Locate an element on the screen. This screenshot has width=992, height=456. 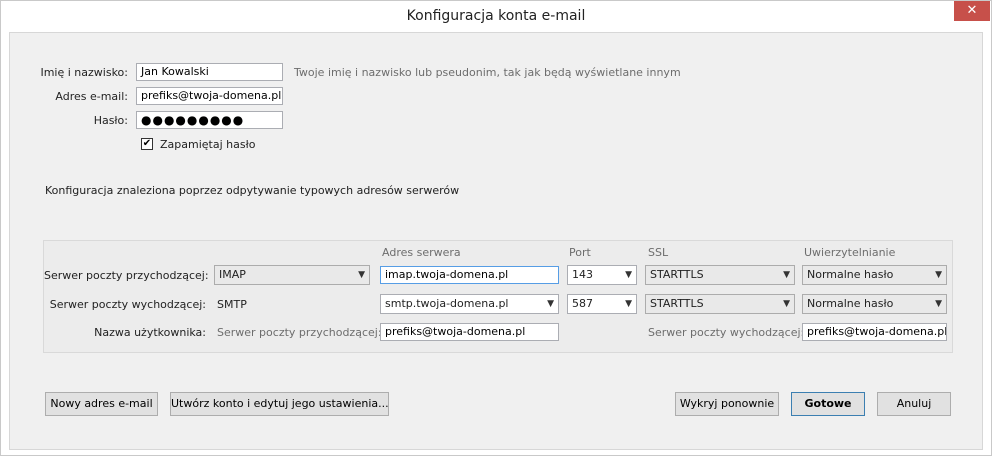
outgoing-server-address-select: smtp.twoja-domena.pl ▼ is located at coordinates (469, 304).